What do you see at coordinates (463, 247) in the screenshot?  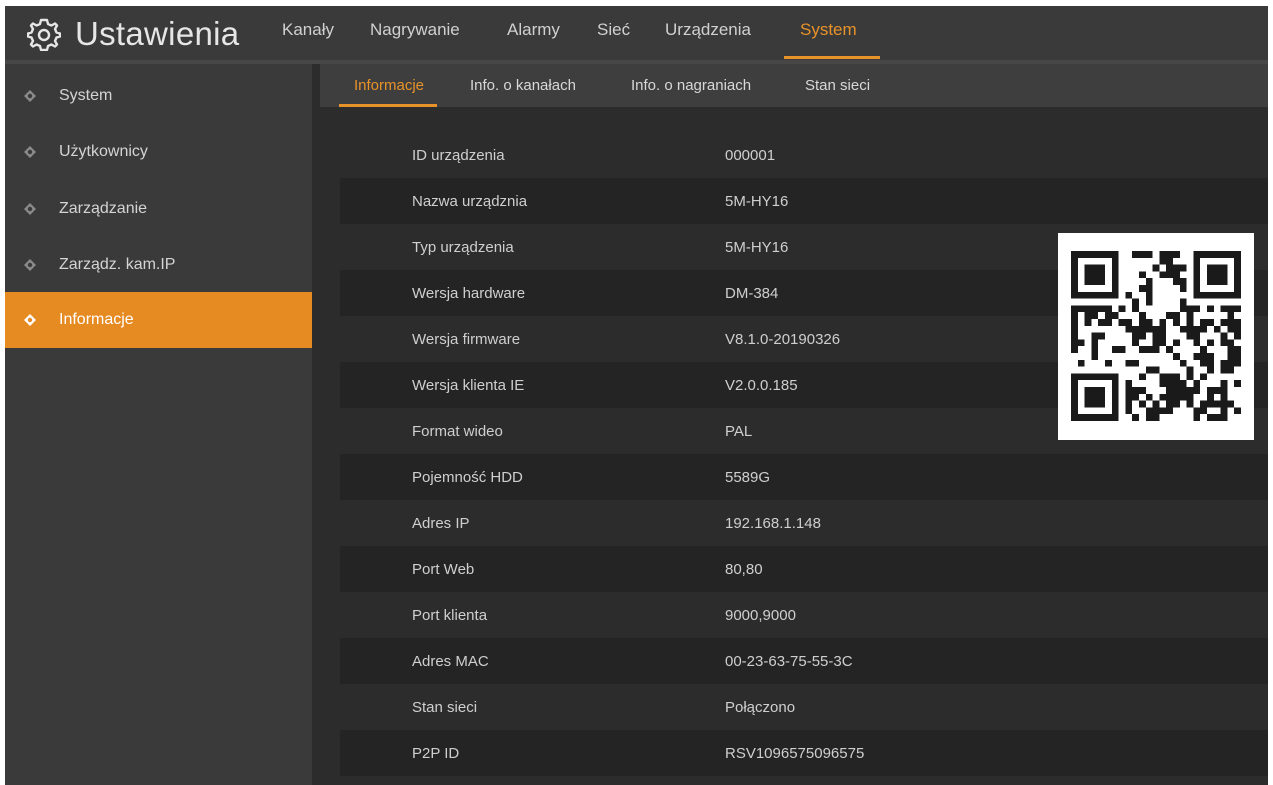 I see `info-label: Typ urządzenia` at bounding box center [463, 247].